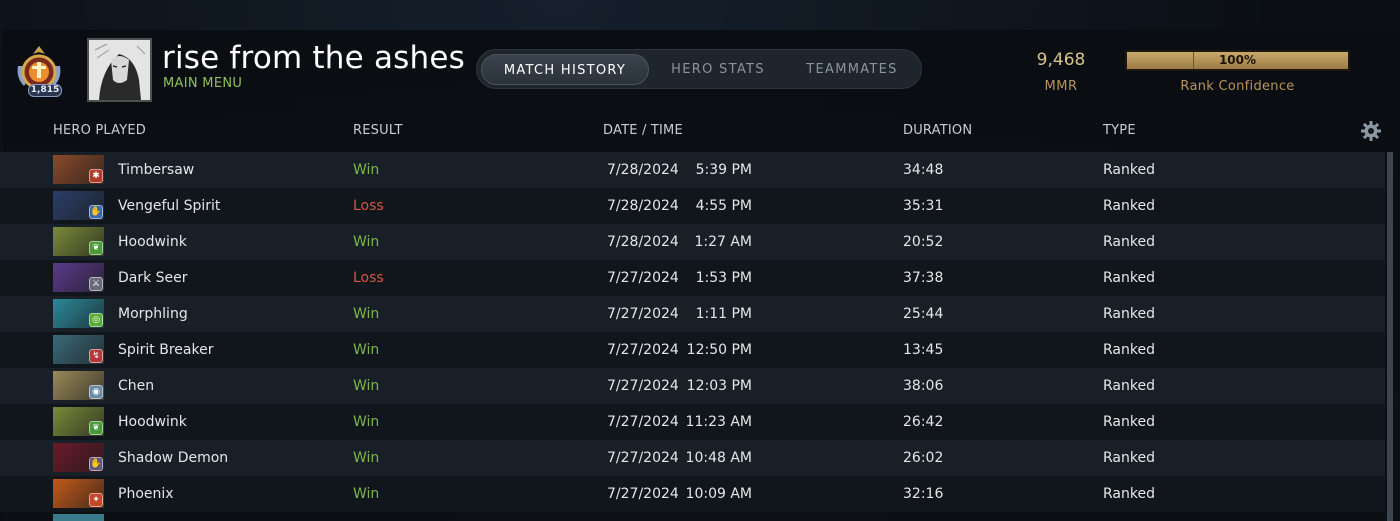 This screenshot has height=521, width=1400. I want to click on avatar, so click(119, 70).